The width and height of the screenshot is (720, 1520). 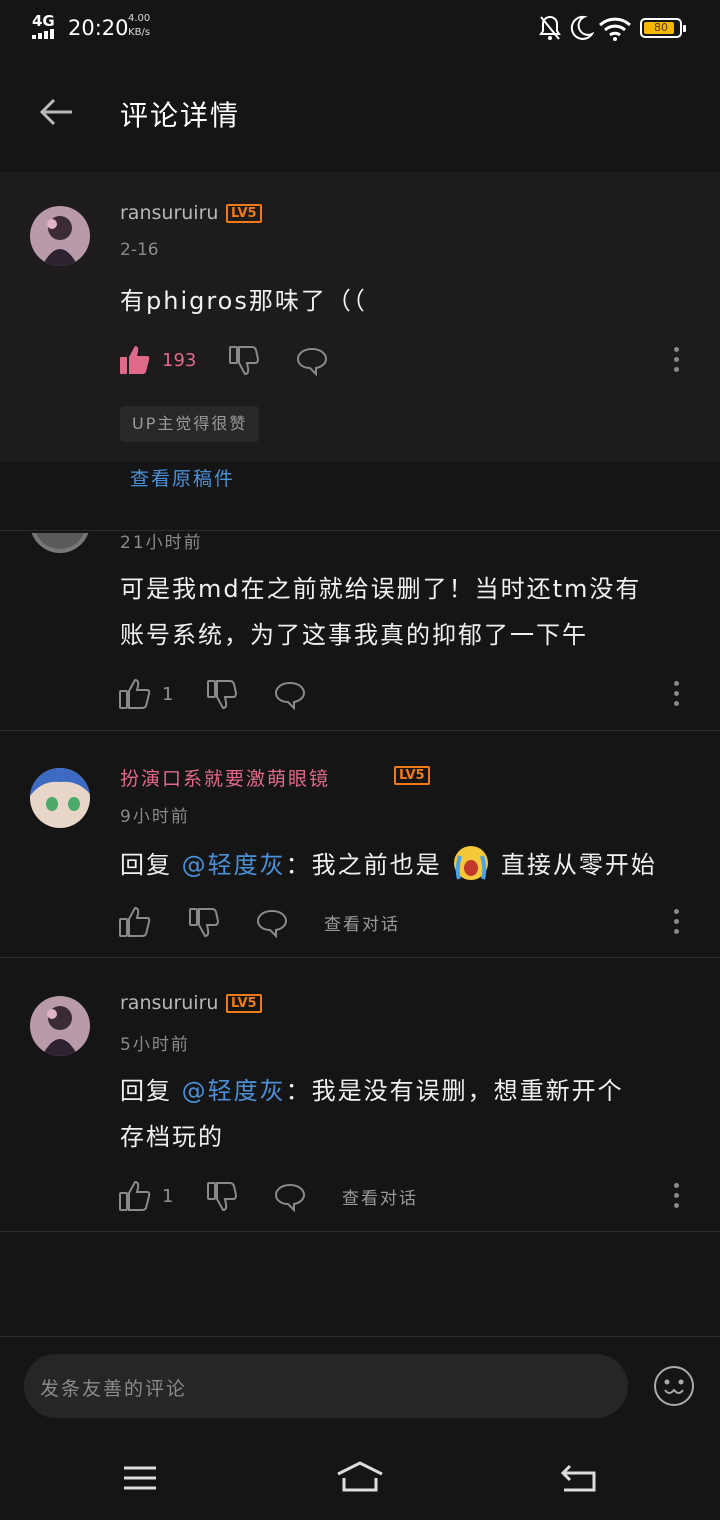 What do you see at coordinates (360, 30) in the screenshot?
I see `status-bar: 4G 20:20 4.00 KB/s 80` at bounding box center [360, 30].